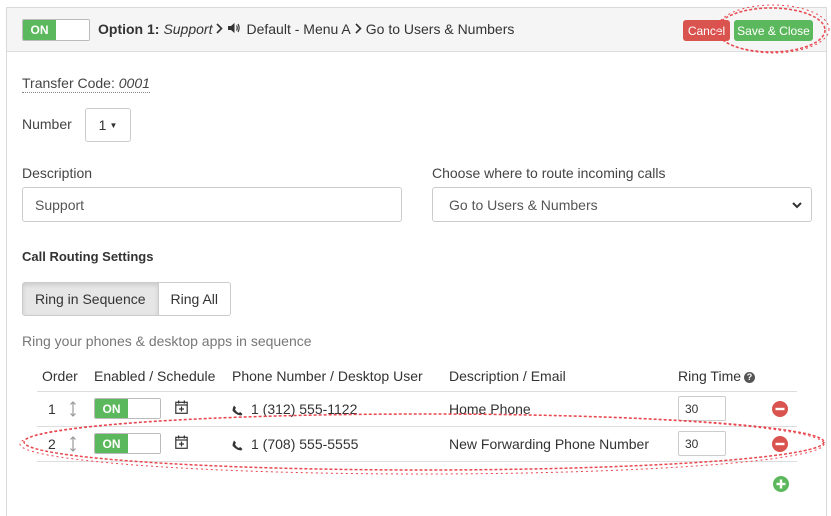 The image size is (831, 516). Describe the element at coordinates (490, 409) in the screenshot. I see `row-description: Home Phone` at that location.